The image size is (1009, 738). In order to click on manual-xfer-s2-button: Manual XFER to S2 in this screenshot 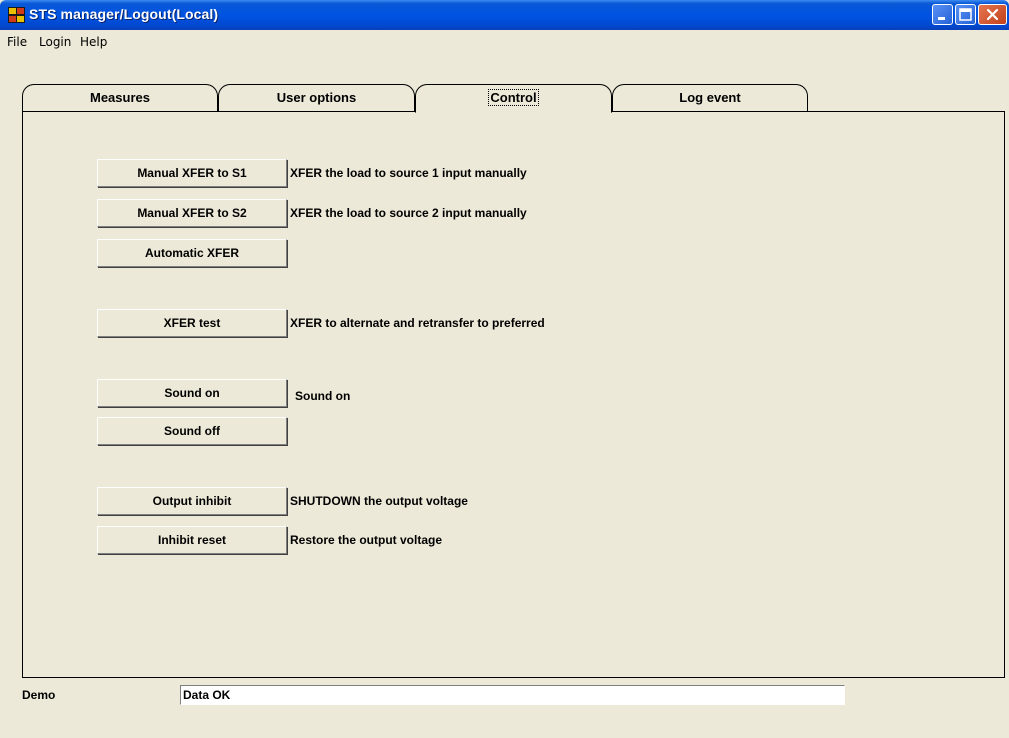, I will do `click(192, 213)`.